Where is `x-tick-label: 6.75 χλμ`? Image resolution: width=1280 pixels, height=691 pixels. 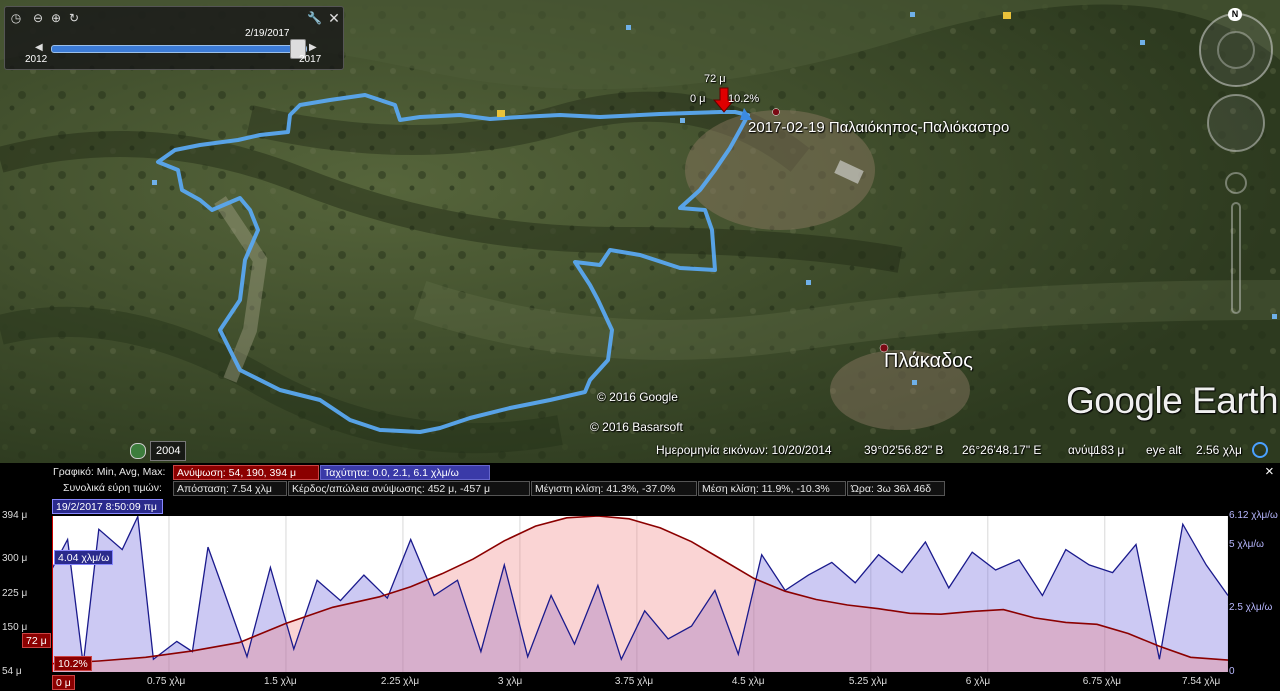
x-tick-label: 6.75 χλμ is located at coordinates (1102, 681).